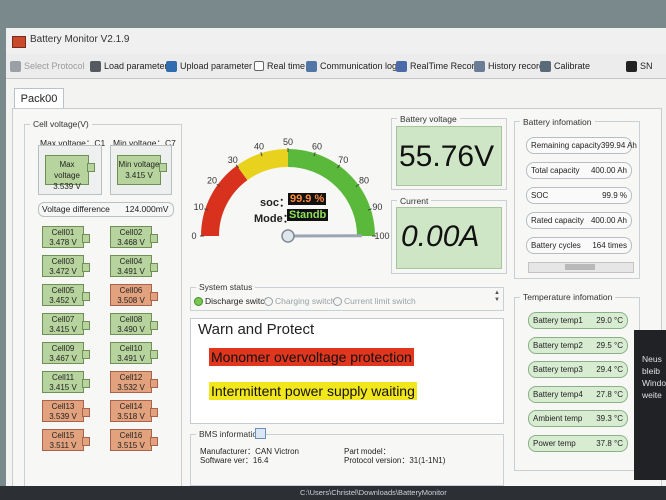 The image size is (666, 500). Describe the element at coordinates (565, 66) in the screenshot. I see `toolbar-calibrate-button: Calibrate` at that location.